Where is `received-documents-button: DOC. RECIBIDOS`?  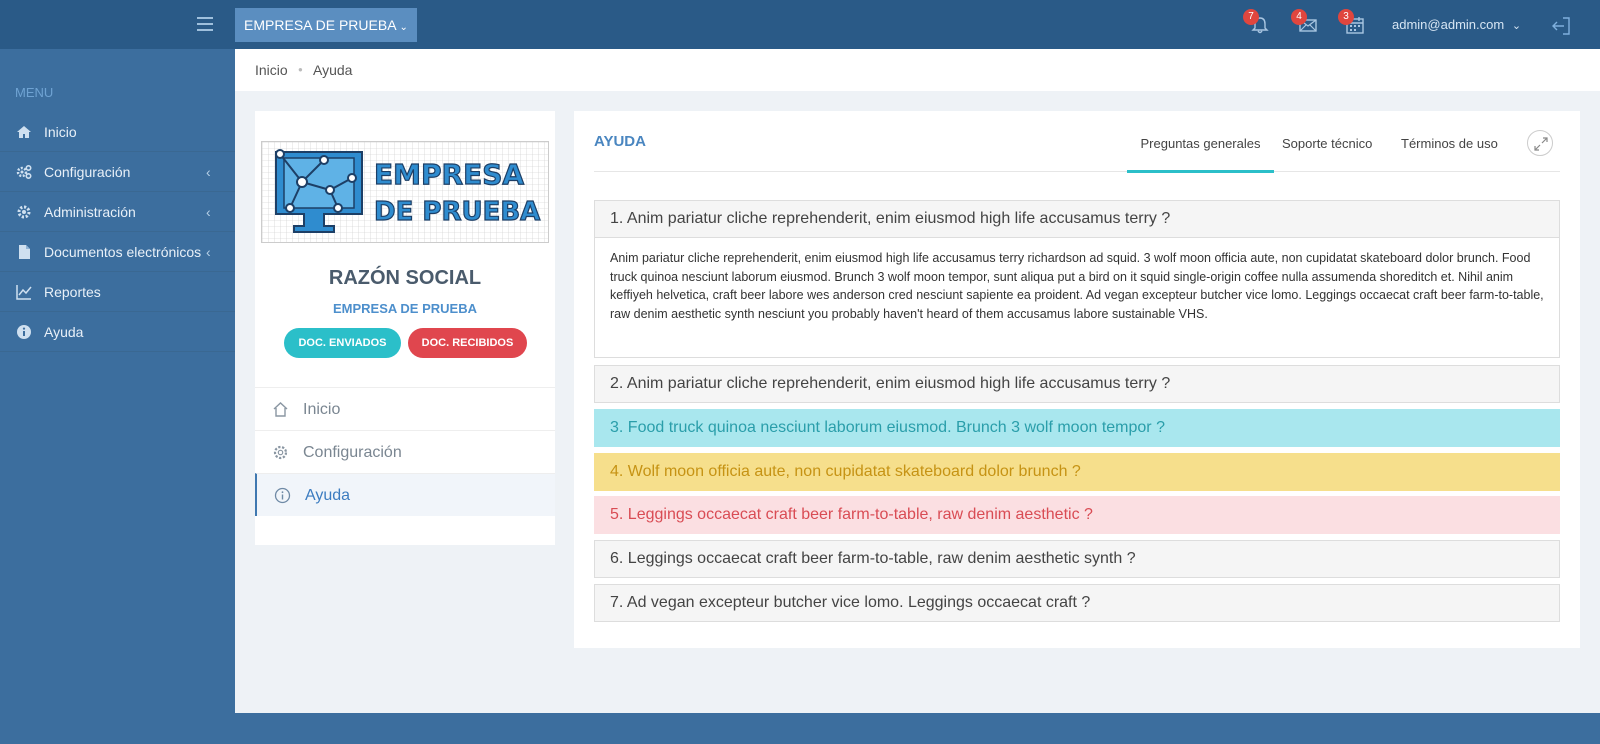 received-documents-button: DOC. RECIBIDOS is located at coordinates (467, 343).